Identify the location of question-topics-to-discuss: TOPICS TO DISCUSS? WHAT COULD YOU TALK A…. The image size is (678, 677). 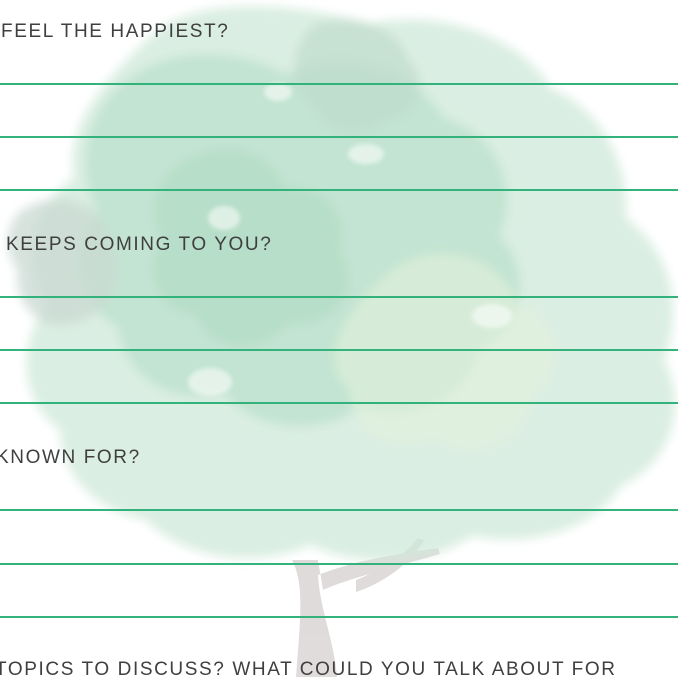
(308, 668).